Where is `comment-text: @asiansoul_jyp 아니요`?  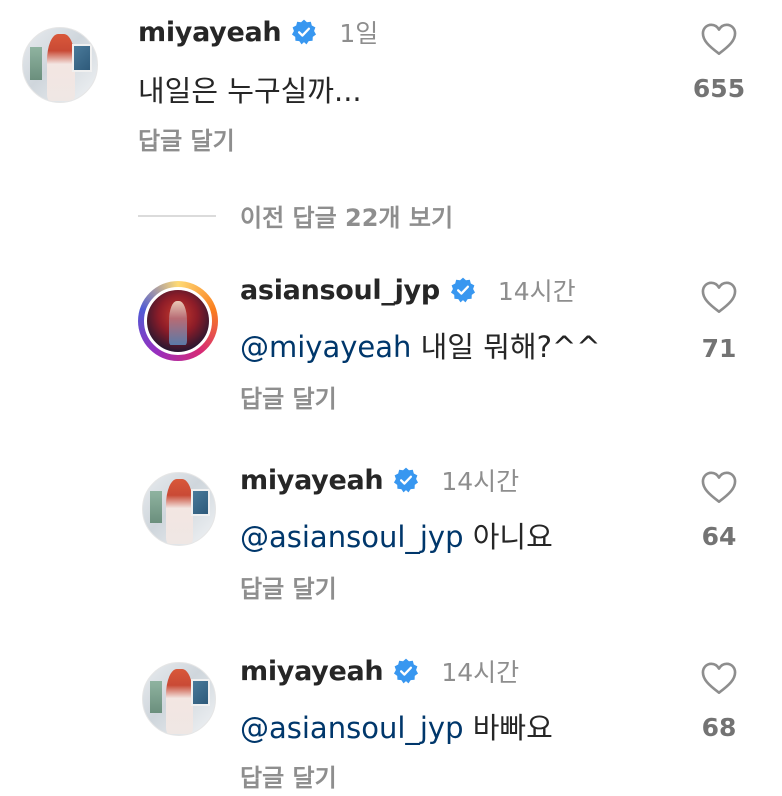 comment-text: @asiansoul_jyp 아니요 is located at coordinates (396, 535).